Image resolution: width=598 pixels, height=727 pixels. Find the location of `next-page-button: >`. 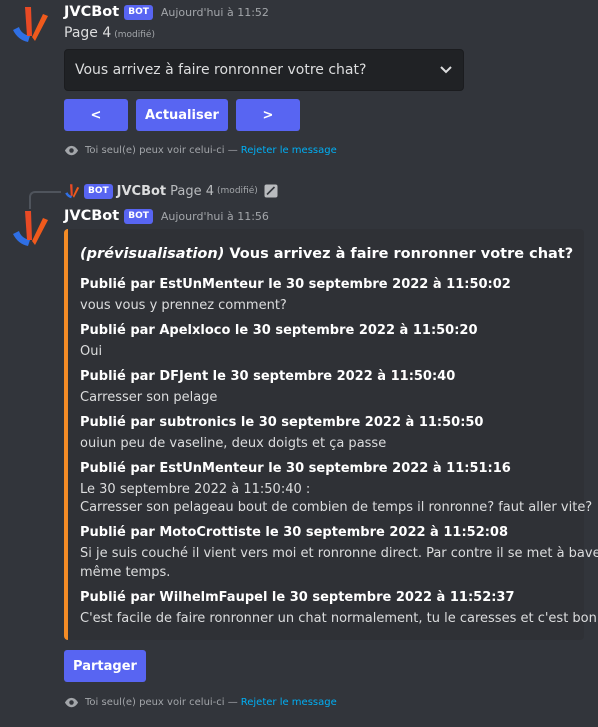

next-page-button: > is located at coordinates (268, 115).